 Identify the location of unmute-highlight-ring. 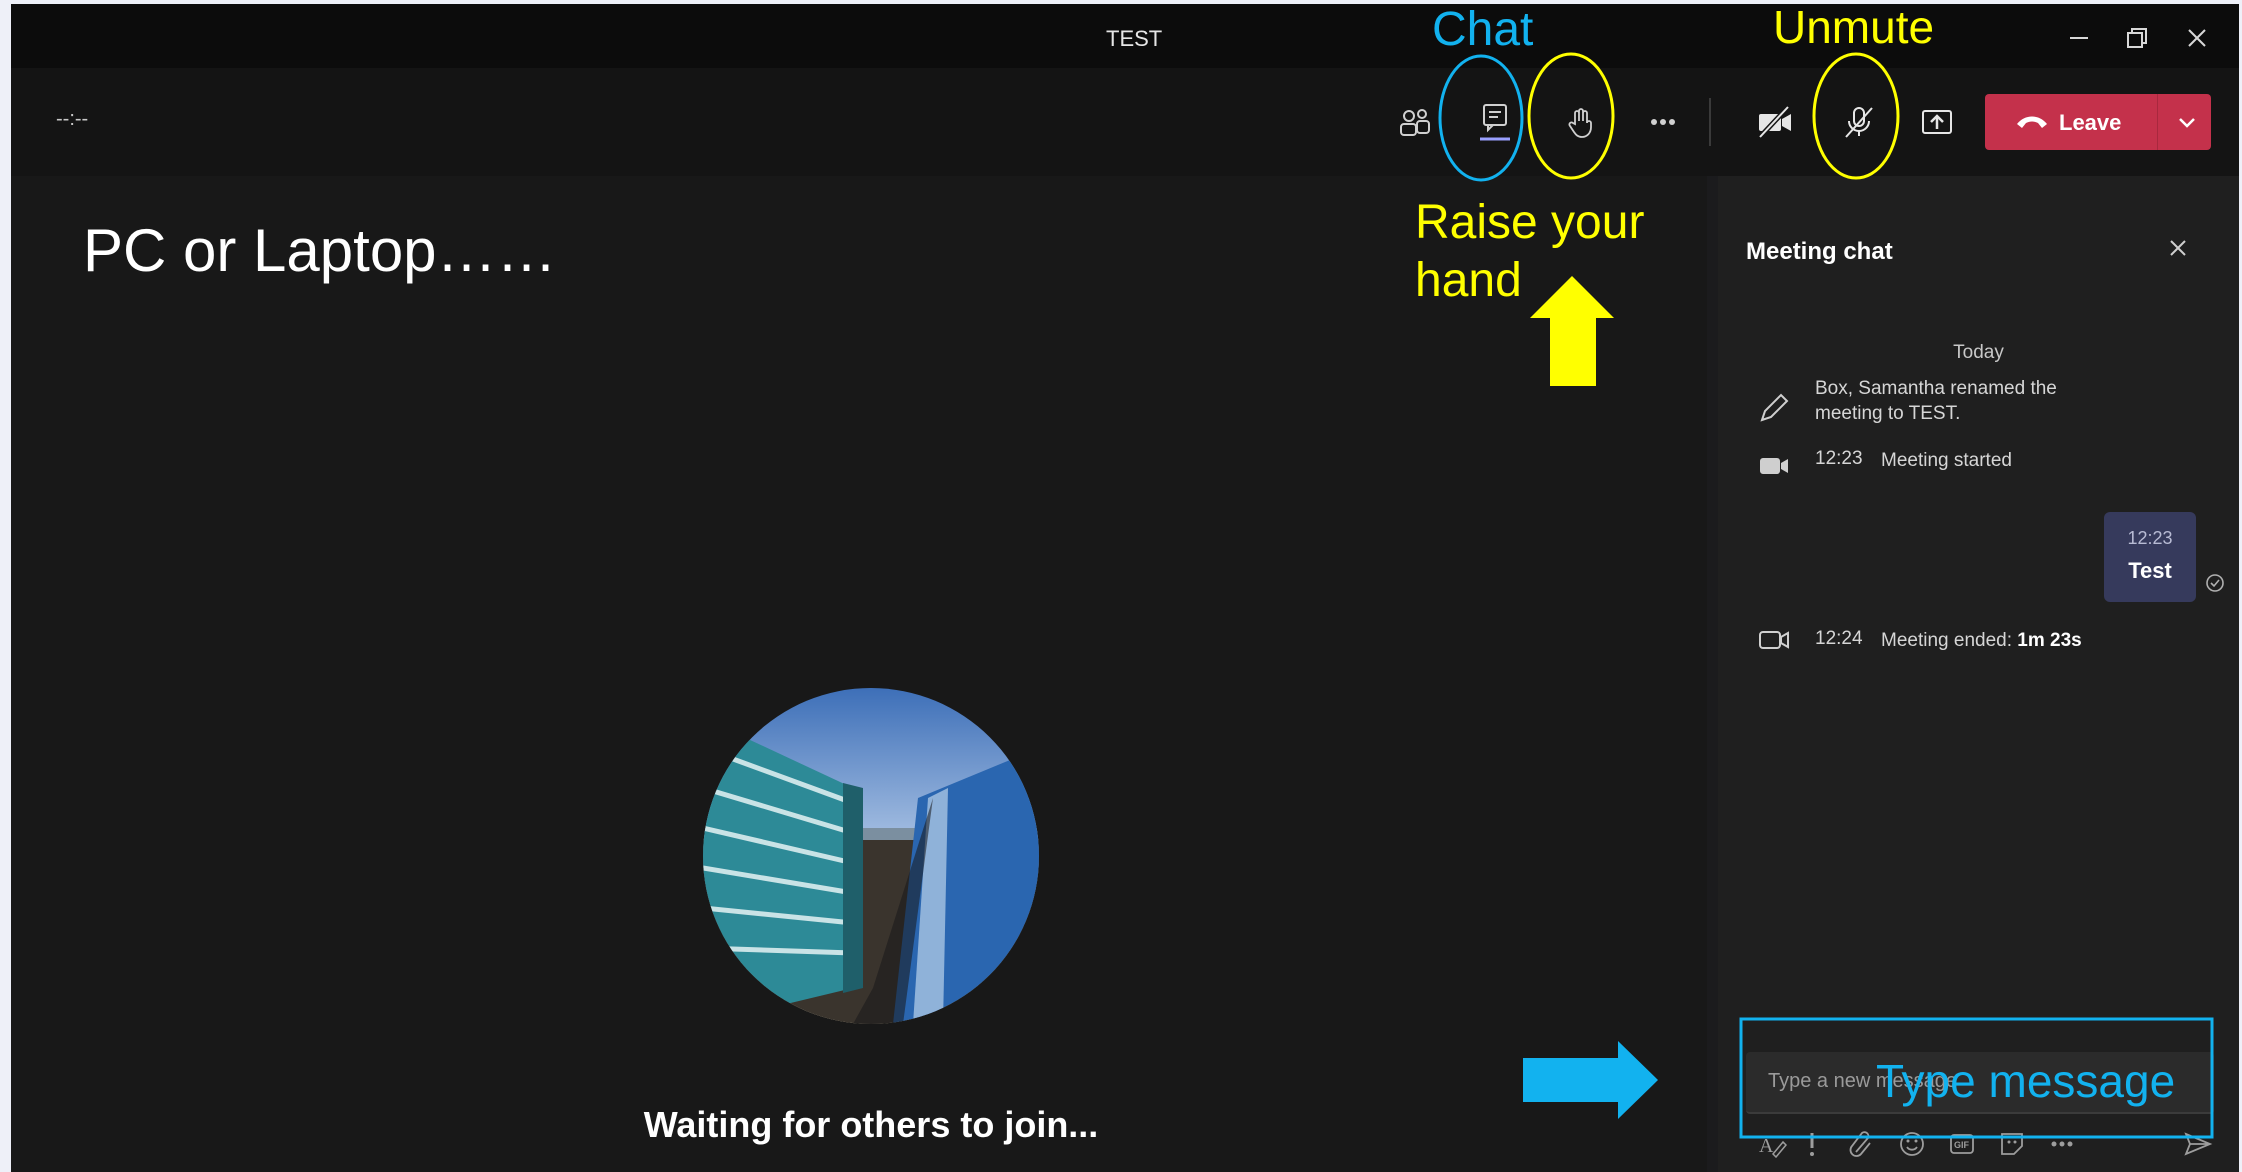
(1856, 116).